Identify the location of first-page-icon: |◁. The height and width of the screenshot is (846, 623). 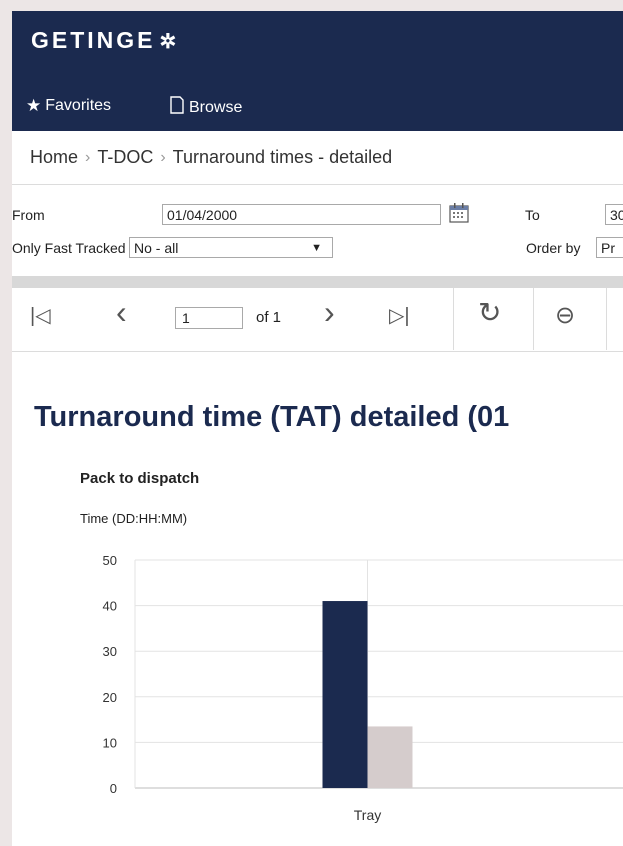
(40, 316).